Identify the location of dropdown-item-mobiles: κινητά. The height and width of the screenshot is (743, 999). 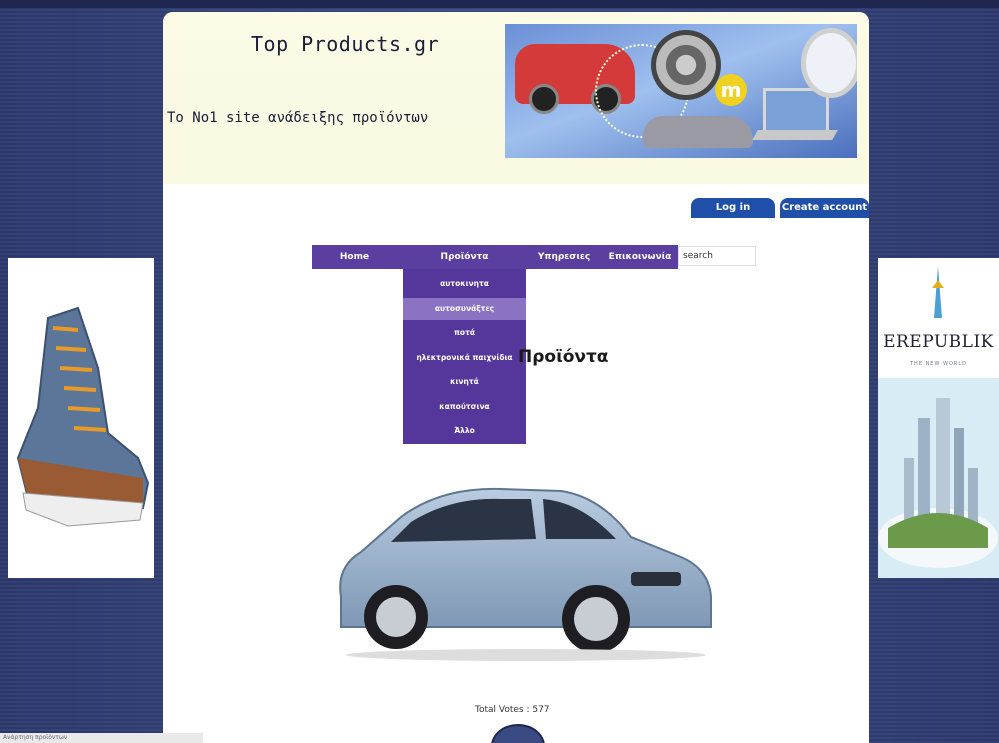
(464, 382).